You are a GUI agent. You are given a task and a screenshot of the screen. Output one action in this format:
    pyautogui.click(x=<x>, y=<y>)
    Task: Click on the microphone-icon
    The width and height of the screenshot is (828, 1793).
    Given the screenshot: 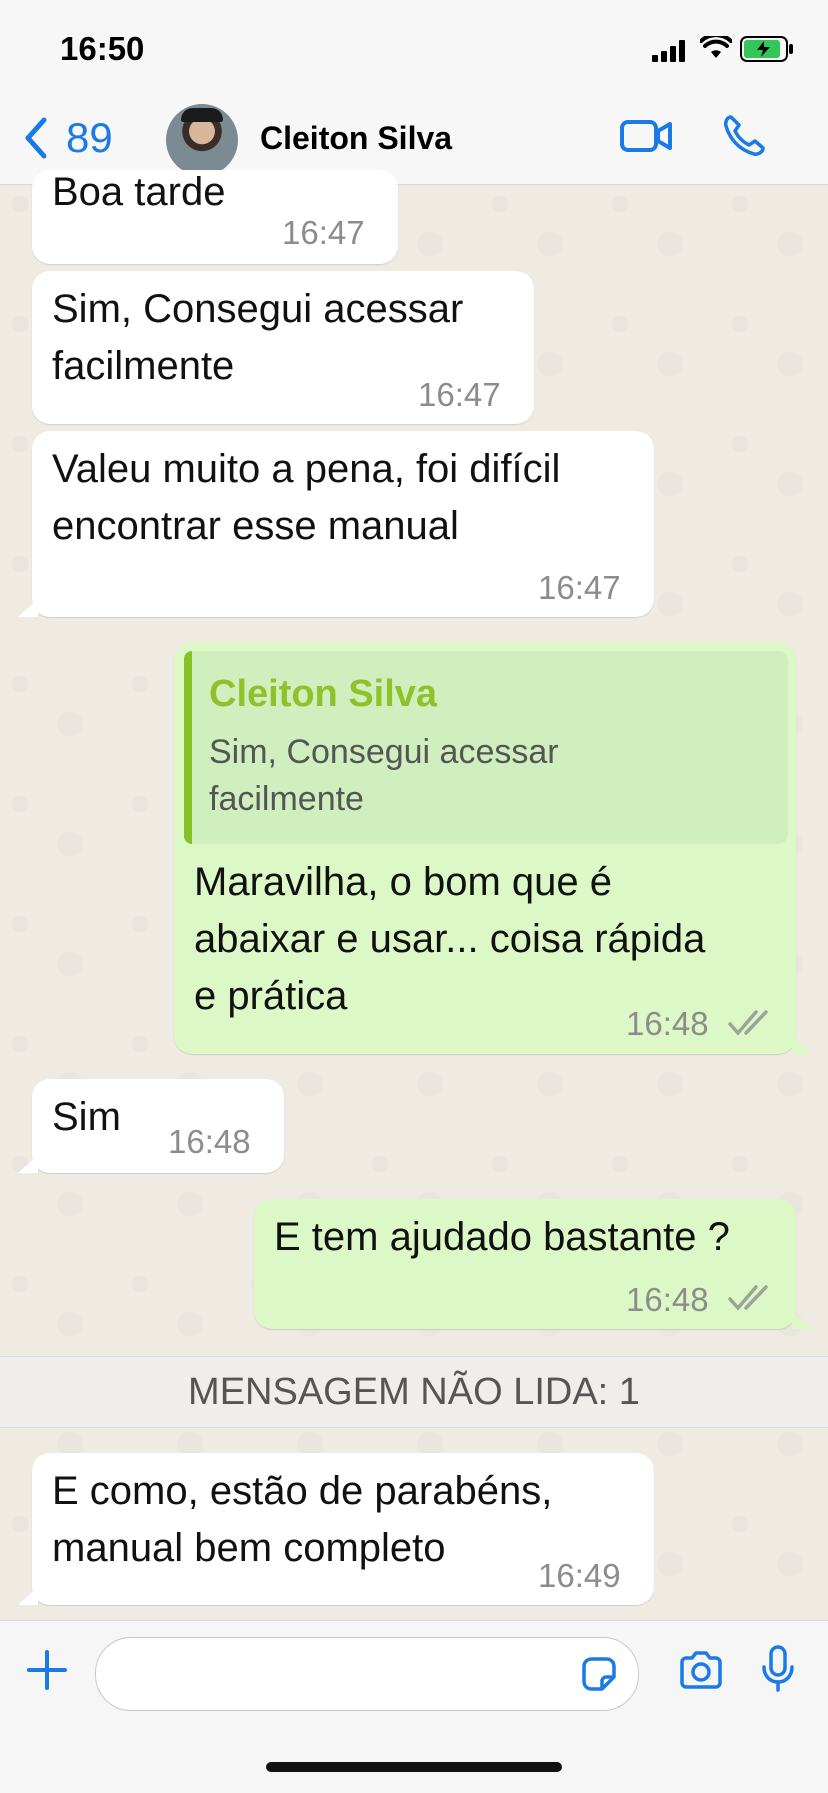 What is the action you would take?
    pyautogui.click(x=778, y=1669)
    